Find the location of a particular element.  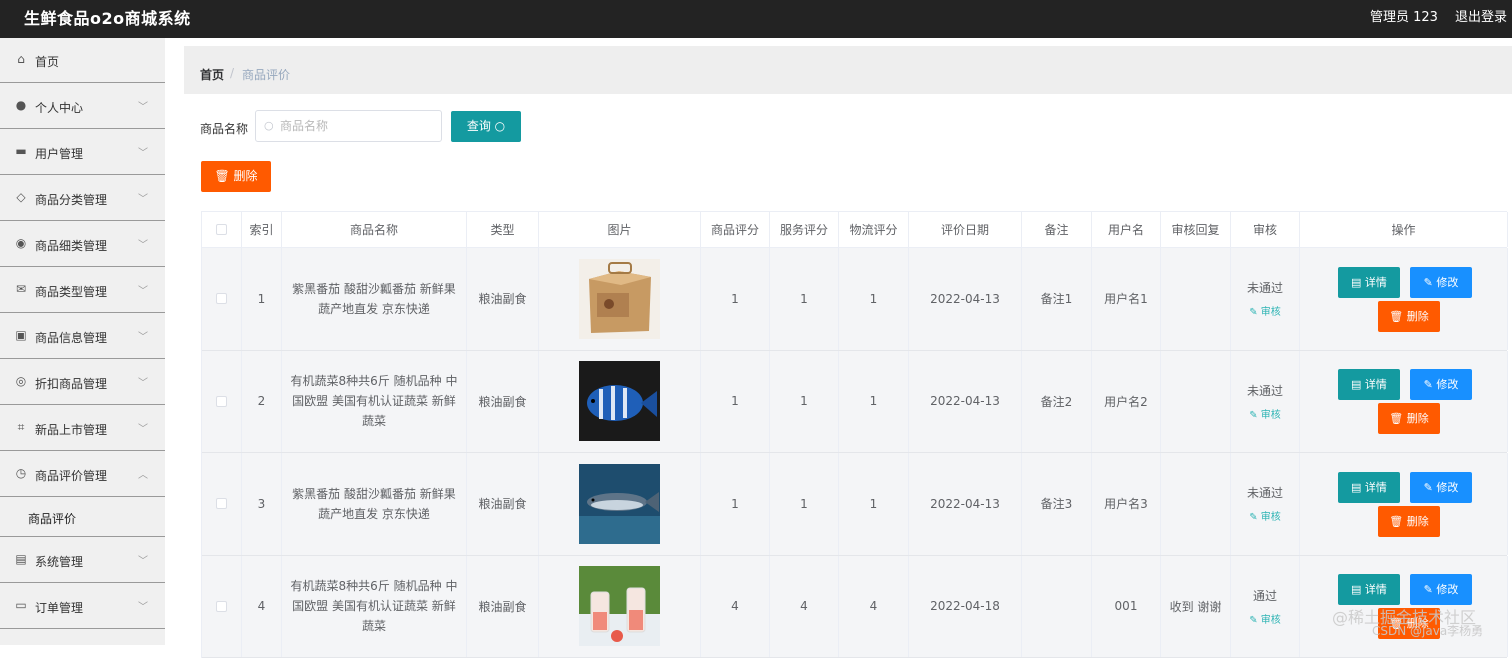

sidebar-item-profile: ● 个人中心 ﹀ is located at coordinates (82, 106).